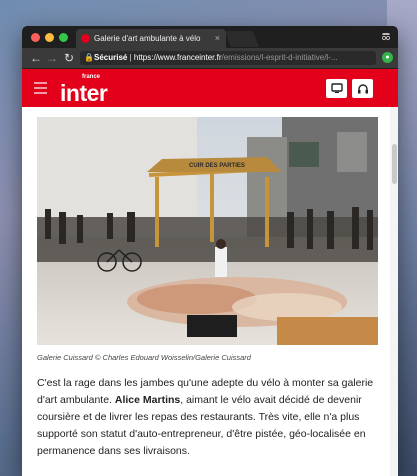  Describe the element at coordinates (217, 38) in the screenshot. I see `close-icon: ×` at that location.